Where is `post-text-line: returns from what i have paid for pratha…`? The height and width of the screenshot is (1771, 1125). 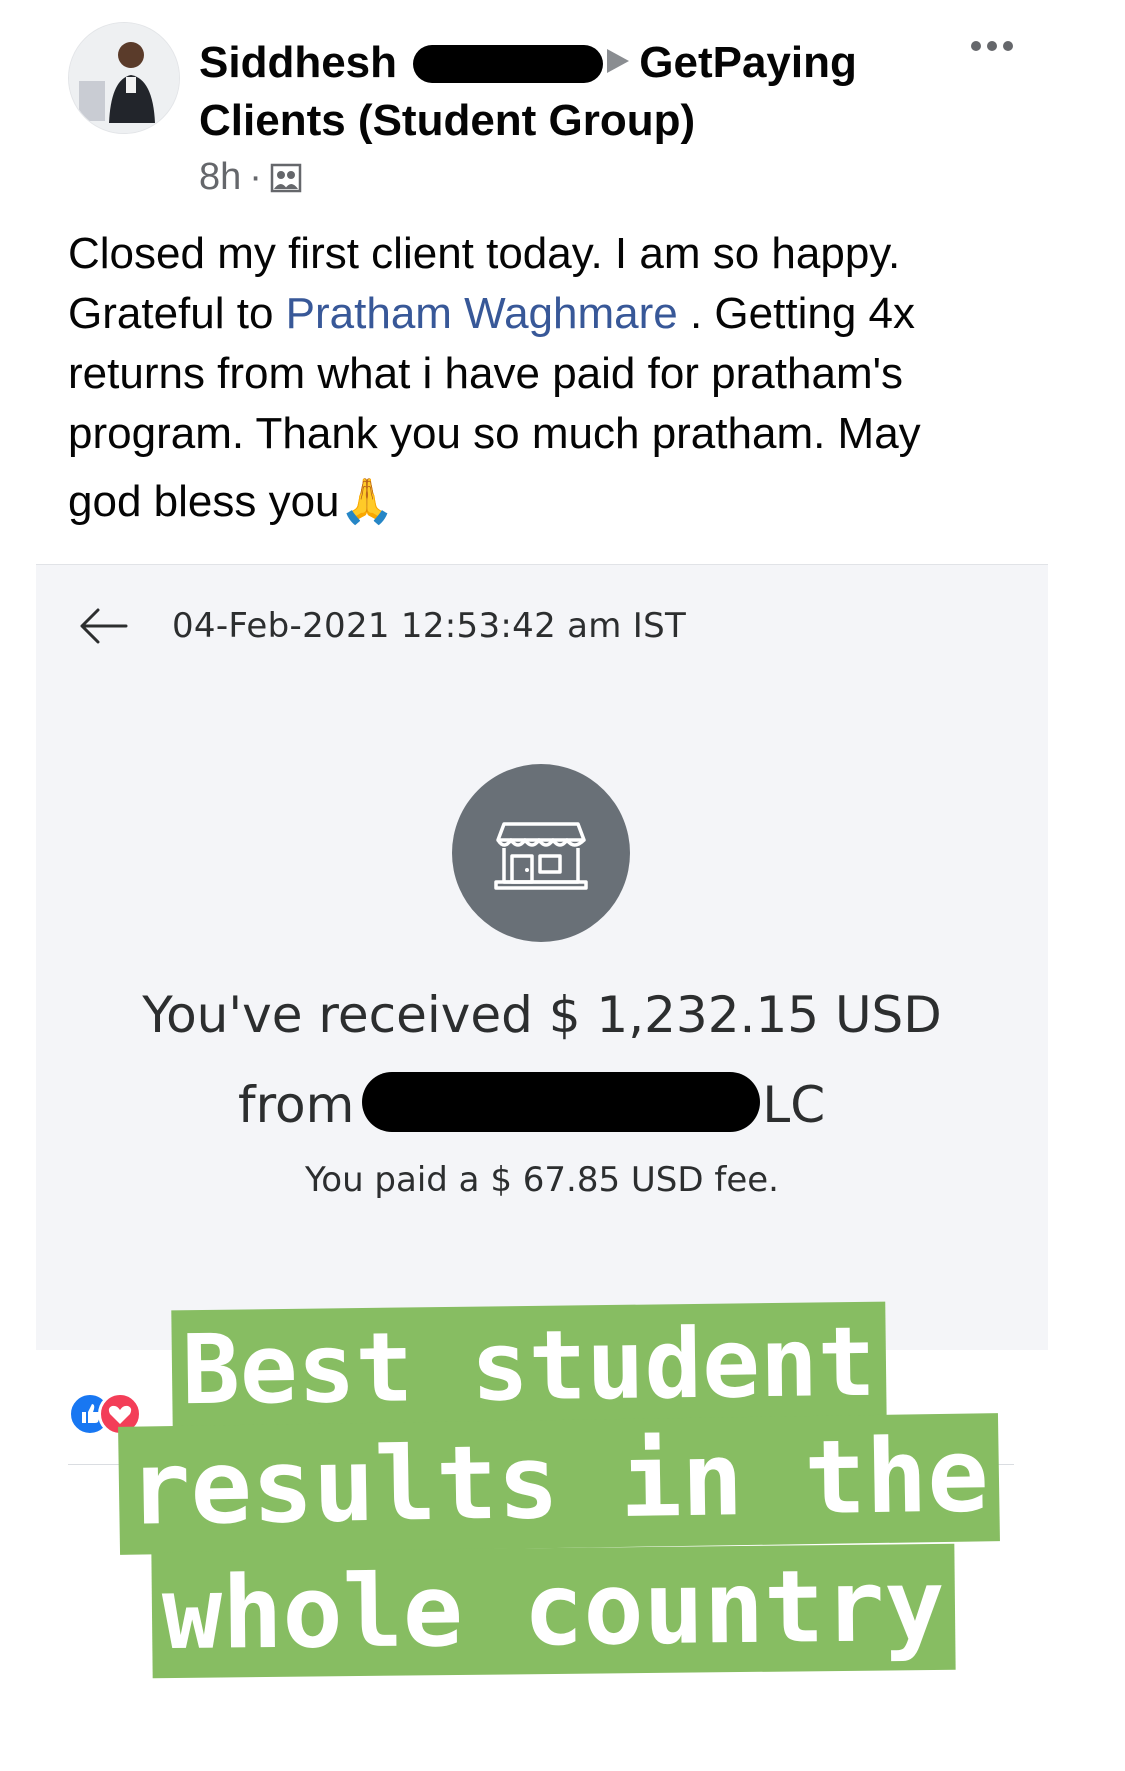 post-text-line: returns from what i have paid for pratha… is located at coordinates (485, 373).